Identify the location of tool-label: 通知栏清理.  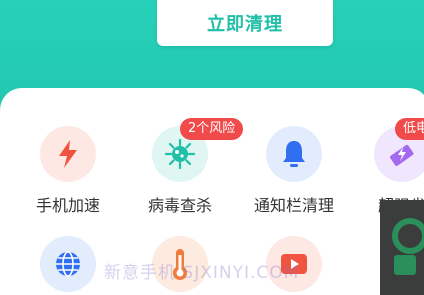
(293, 205).